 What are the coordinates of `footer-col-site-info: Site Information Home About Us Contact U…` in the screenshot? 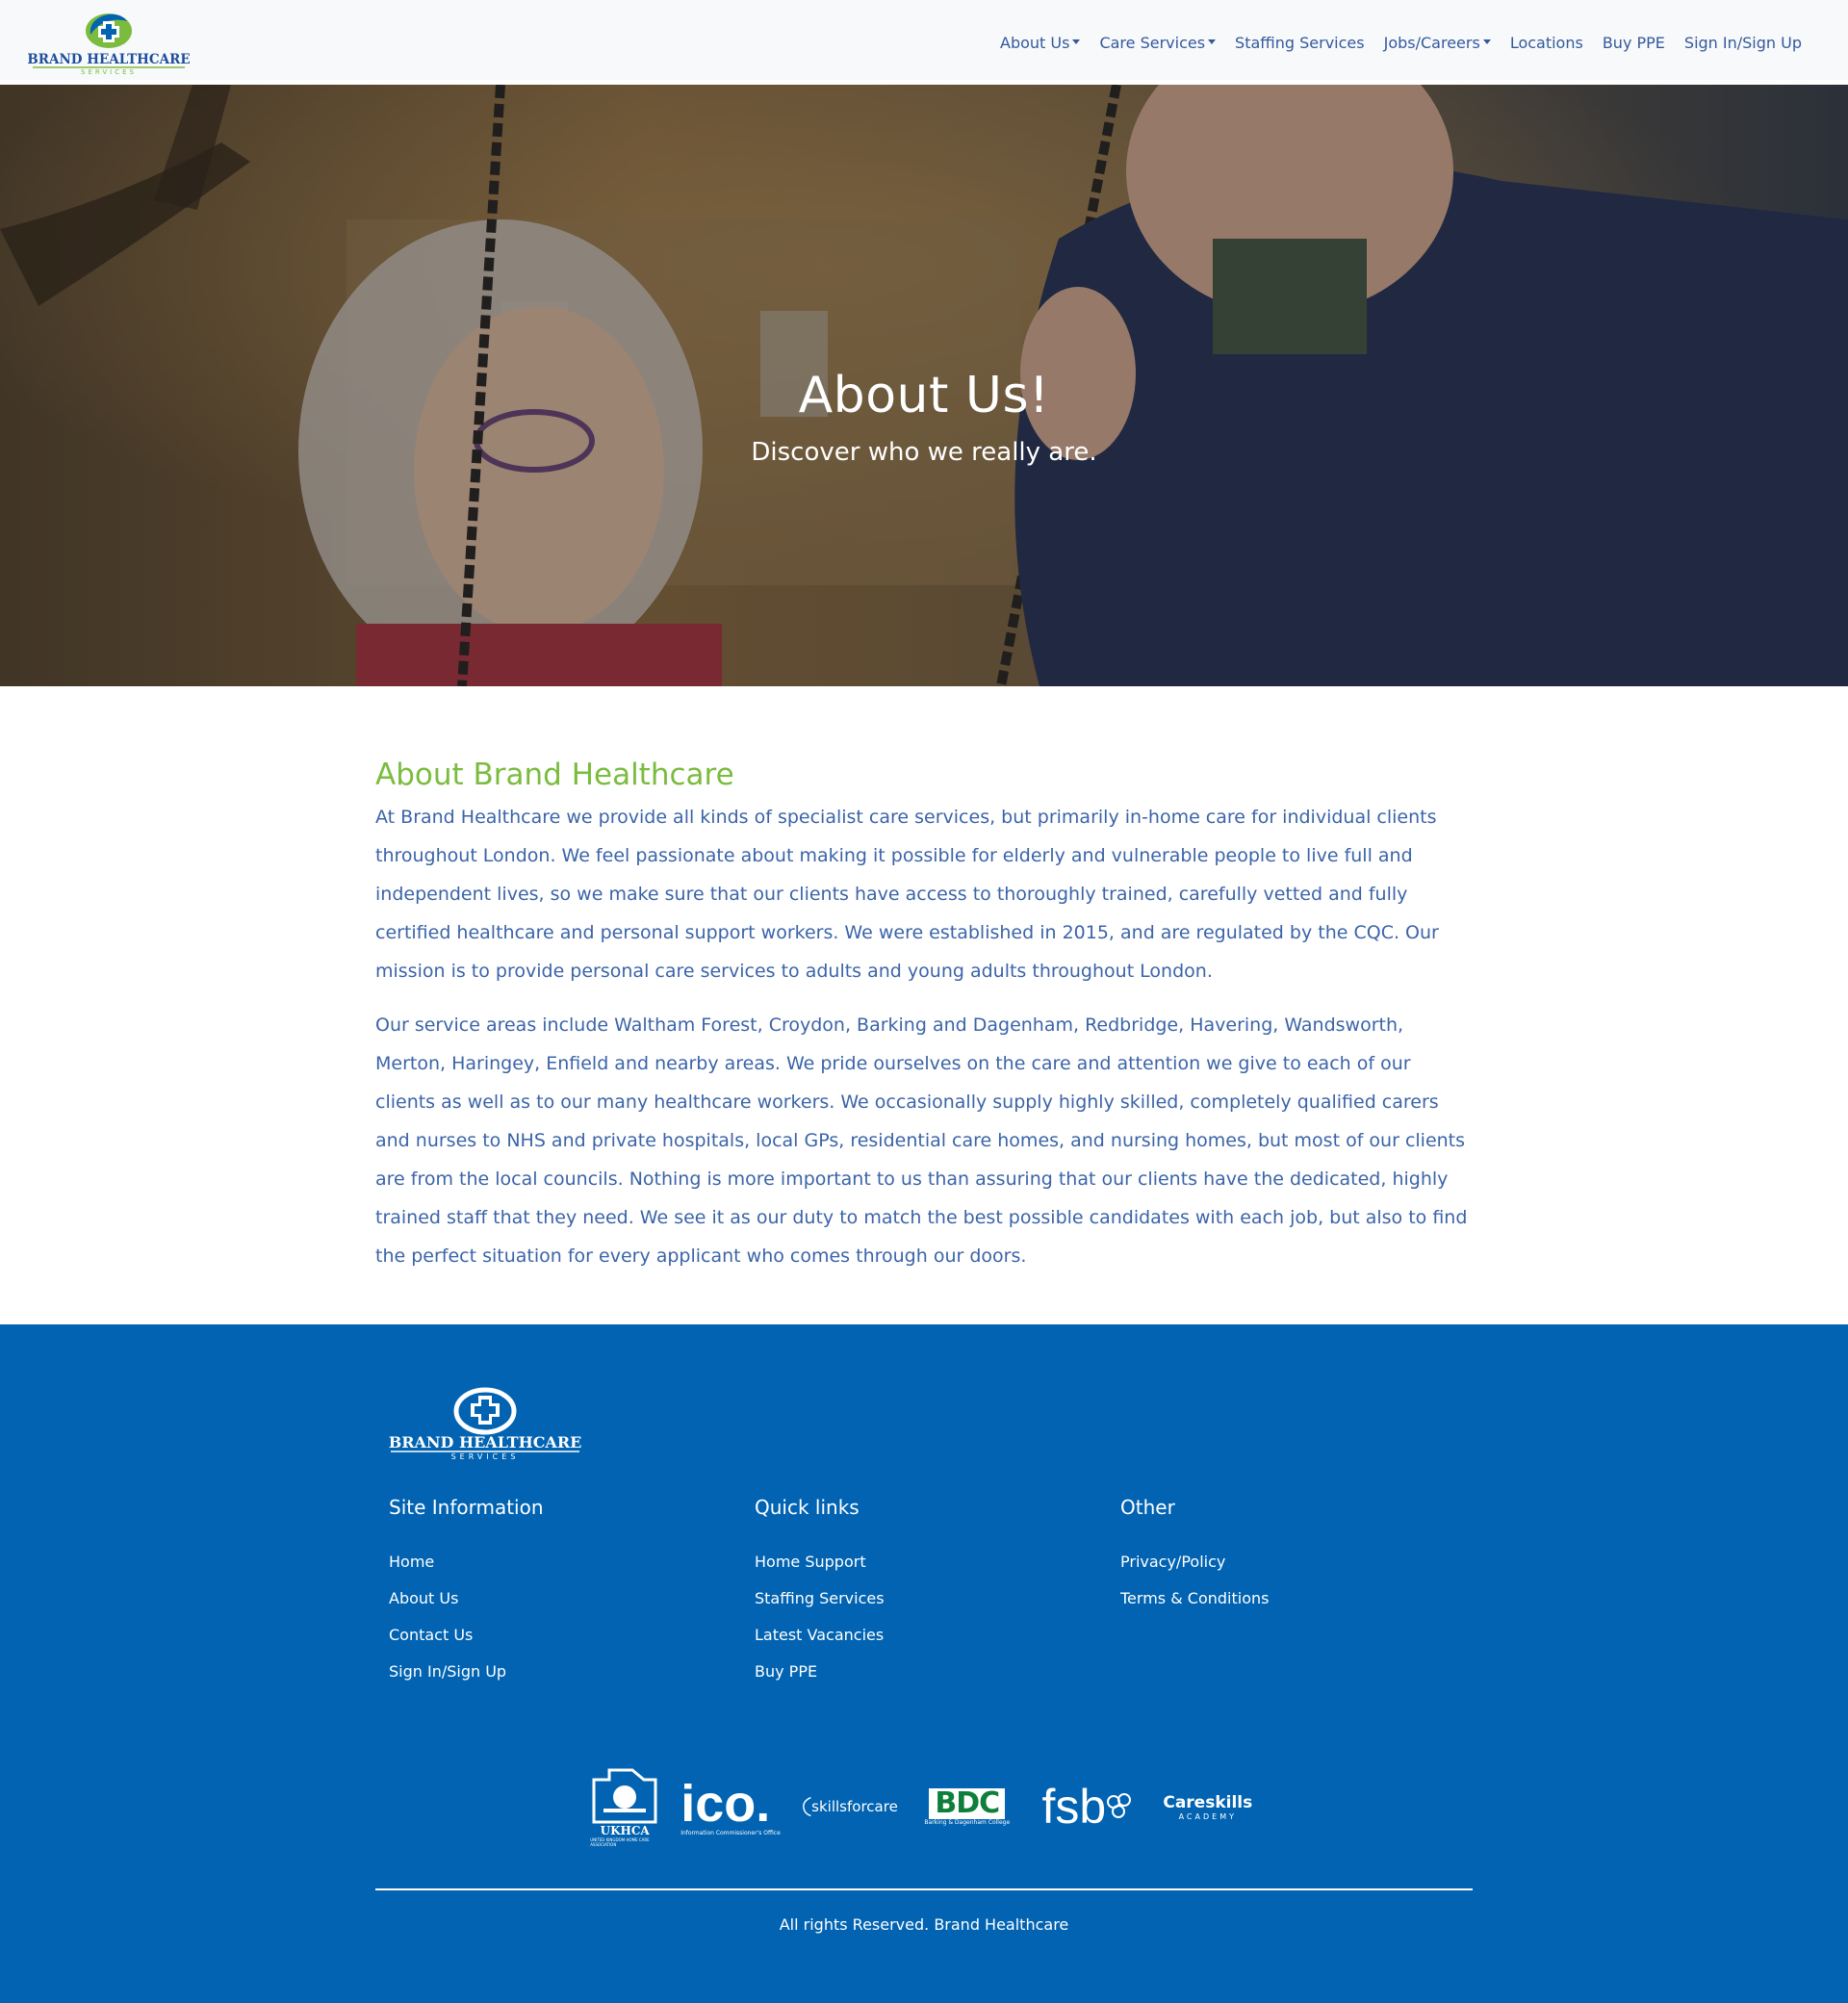 It's located at (572, 1593).